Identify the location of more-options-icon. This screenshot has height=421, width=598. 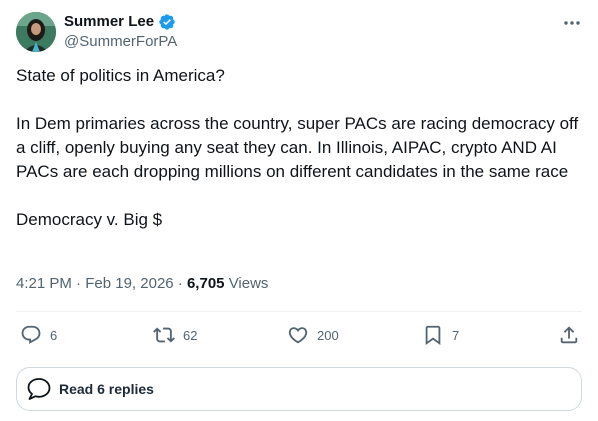
(572, 23).